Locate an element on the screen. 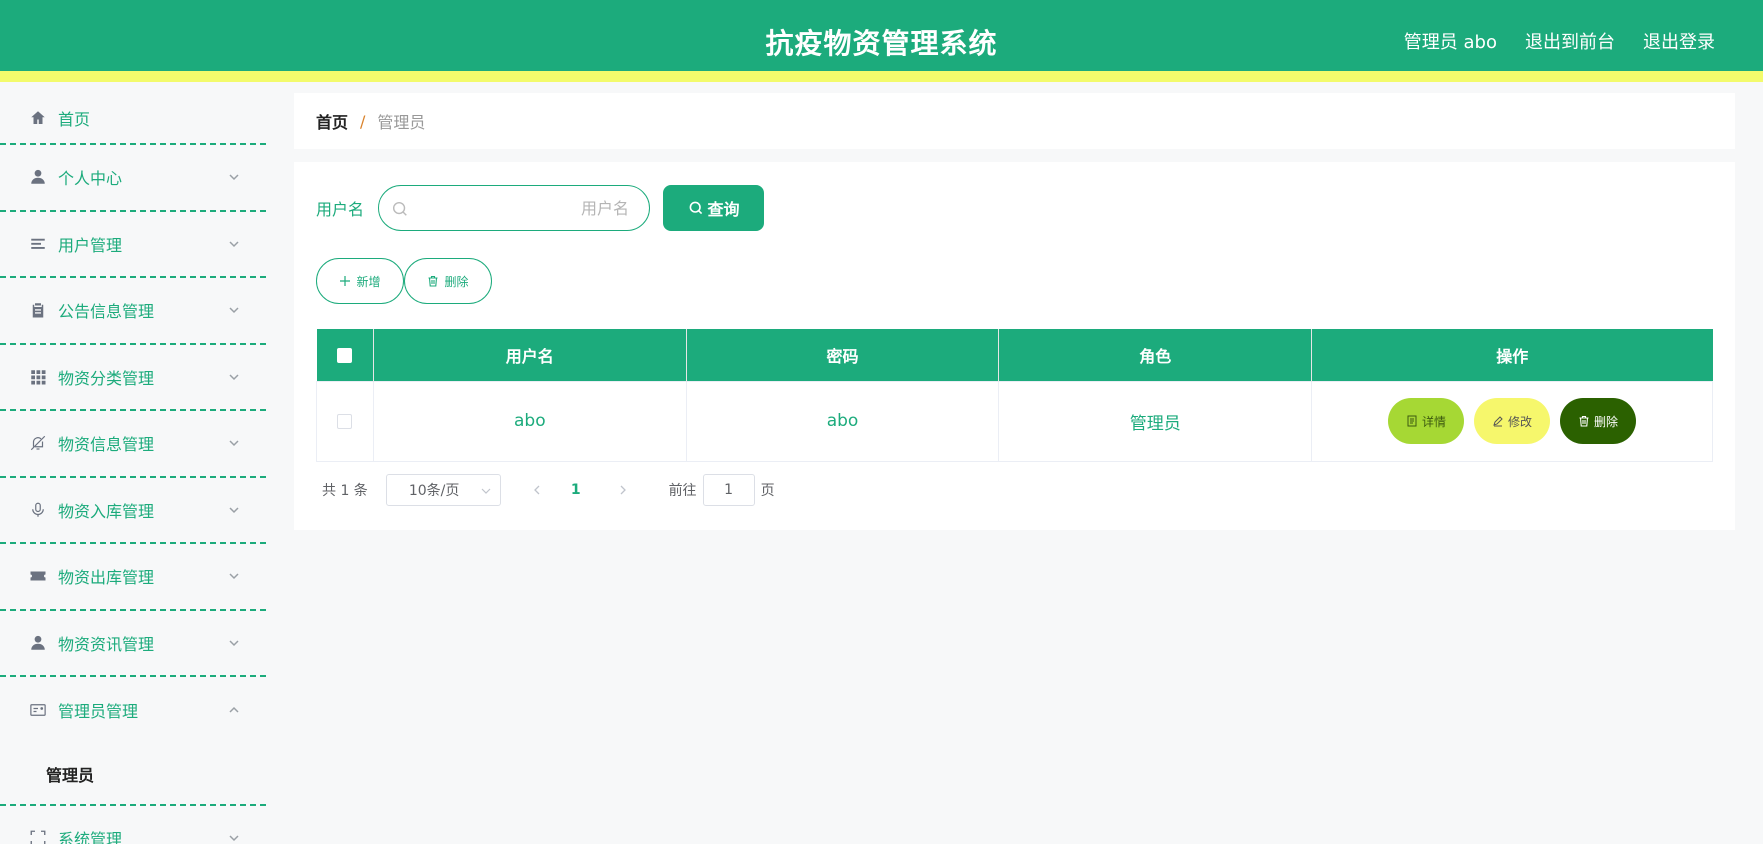 This screenshot has height=844, width=1763. prev-page-icon is located at coordinates (537, 490).